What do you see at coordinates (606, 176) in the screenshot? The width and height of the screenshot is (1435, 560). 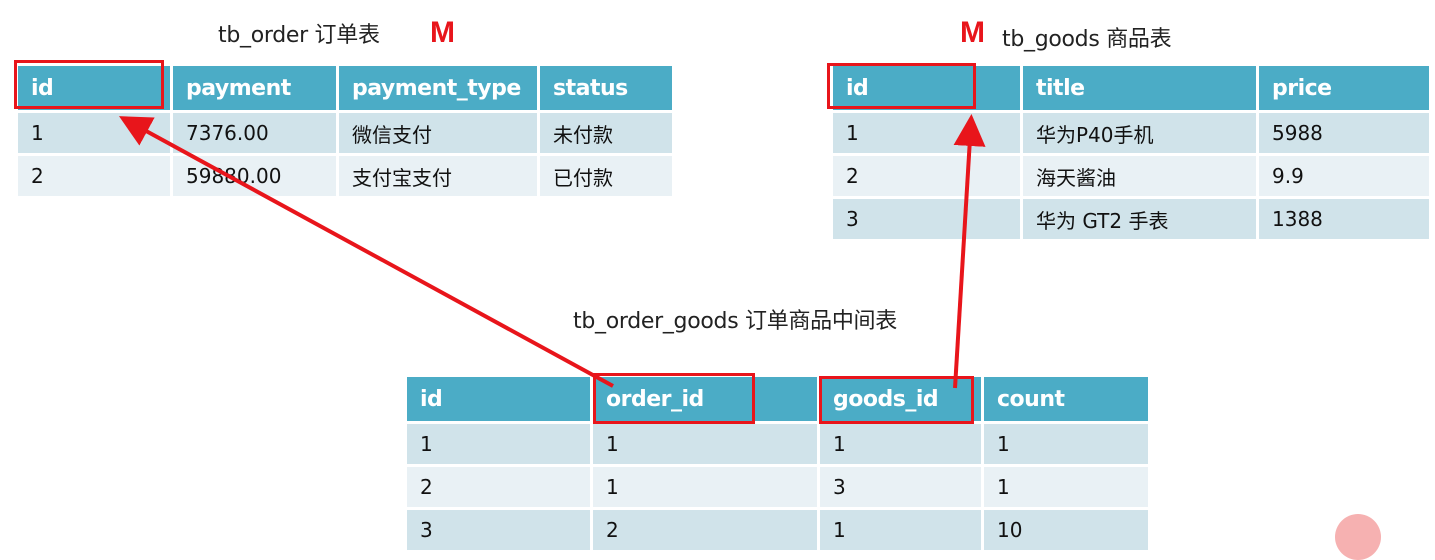 I see `table-cell: 已付款` at bounding box center [606, 176].